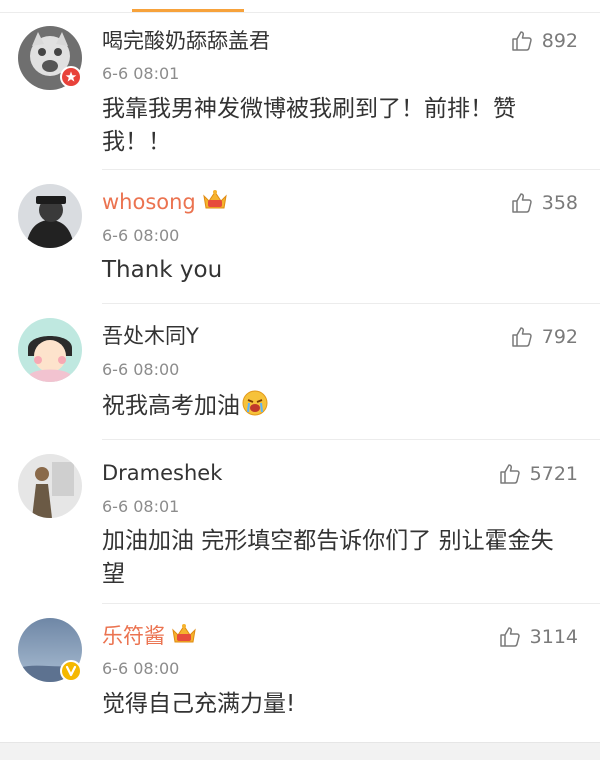  I want to click on like-count: 892, so click(559, 41).